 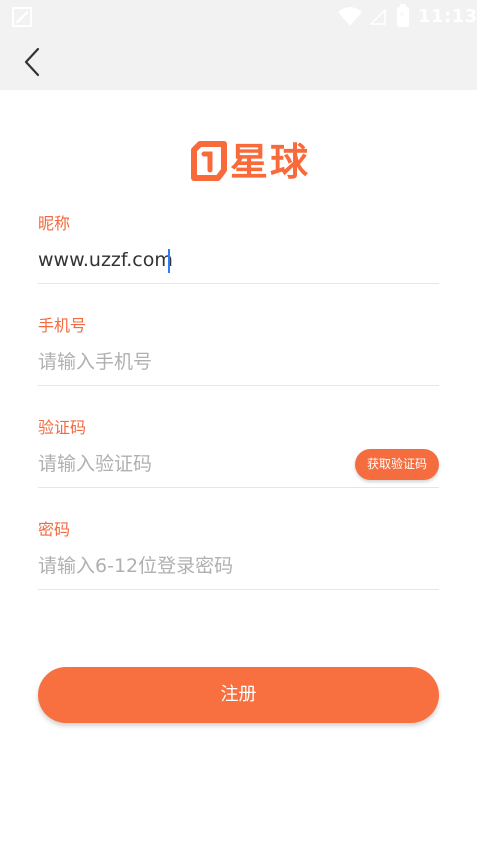 What do you see at coordinates (238, 695) in the screenshot?
I see `register-button: 注册` at bounding box center [238, 695].